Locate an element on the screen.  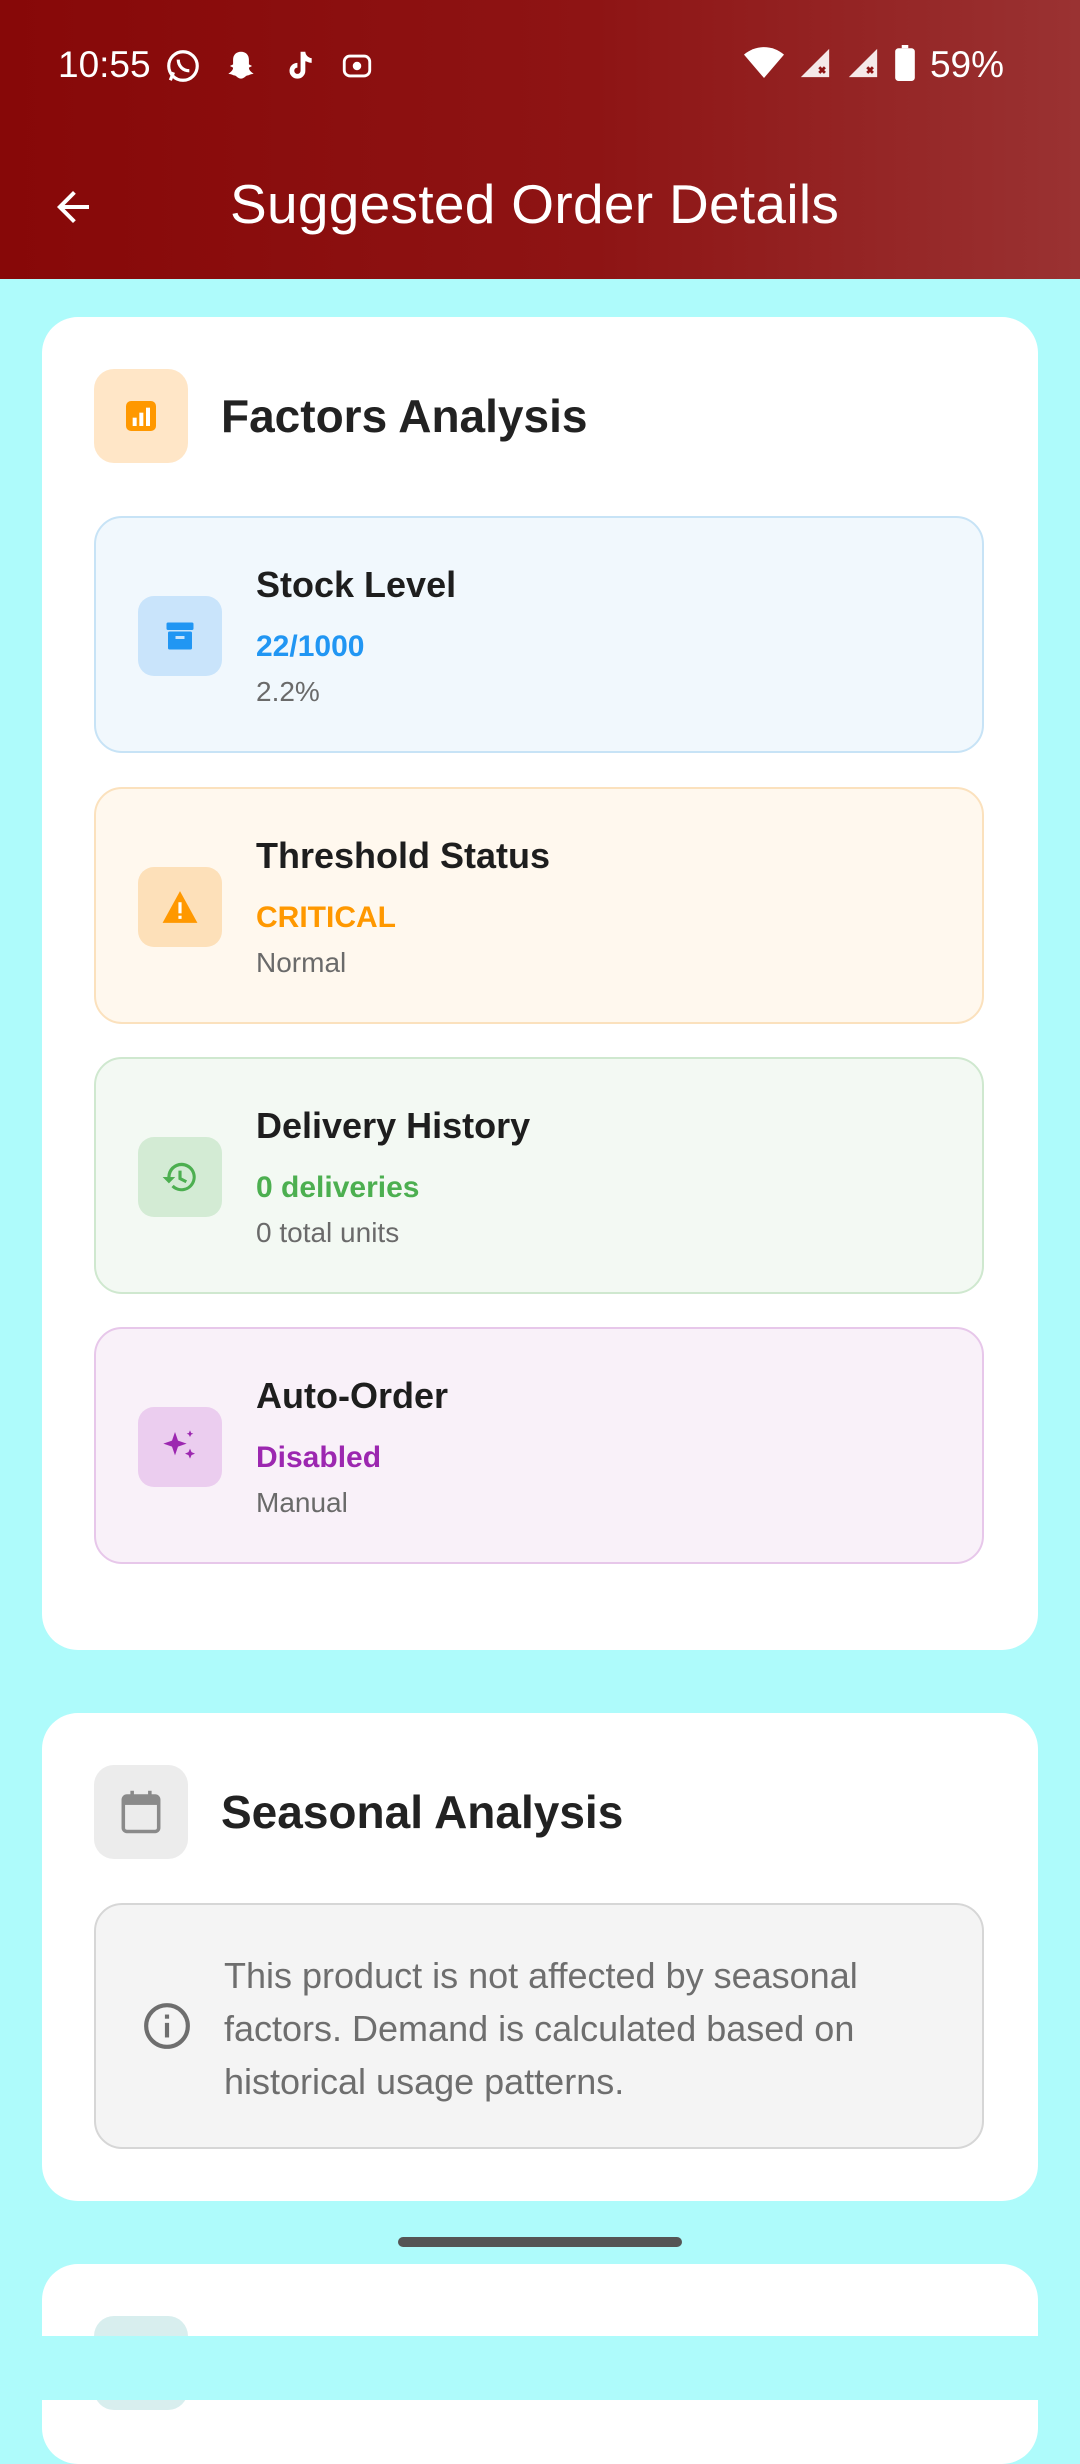
card-title: Seasonal Analysis is located at coordinates (422, 1812).